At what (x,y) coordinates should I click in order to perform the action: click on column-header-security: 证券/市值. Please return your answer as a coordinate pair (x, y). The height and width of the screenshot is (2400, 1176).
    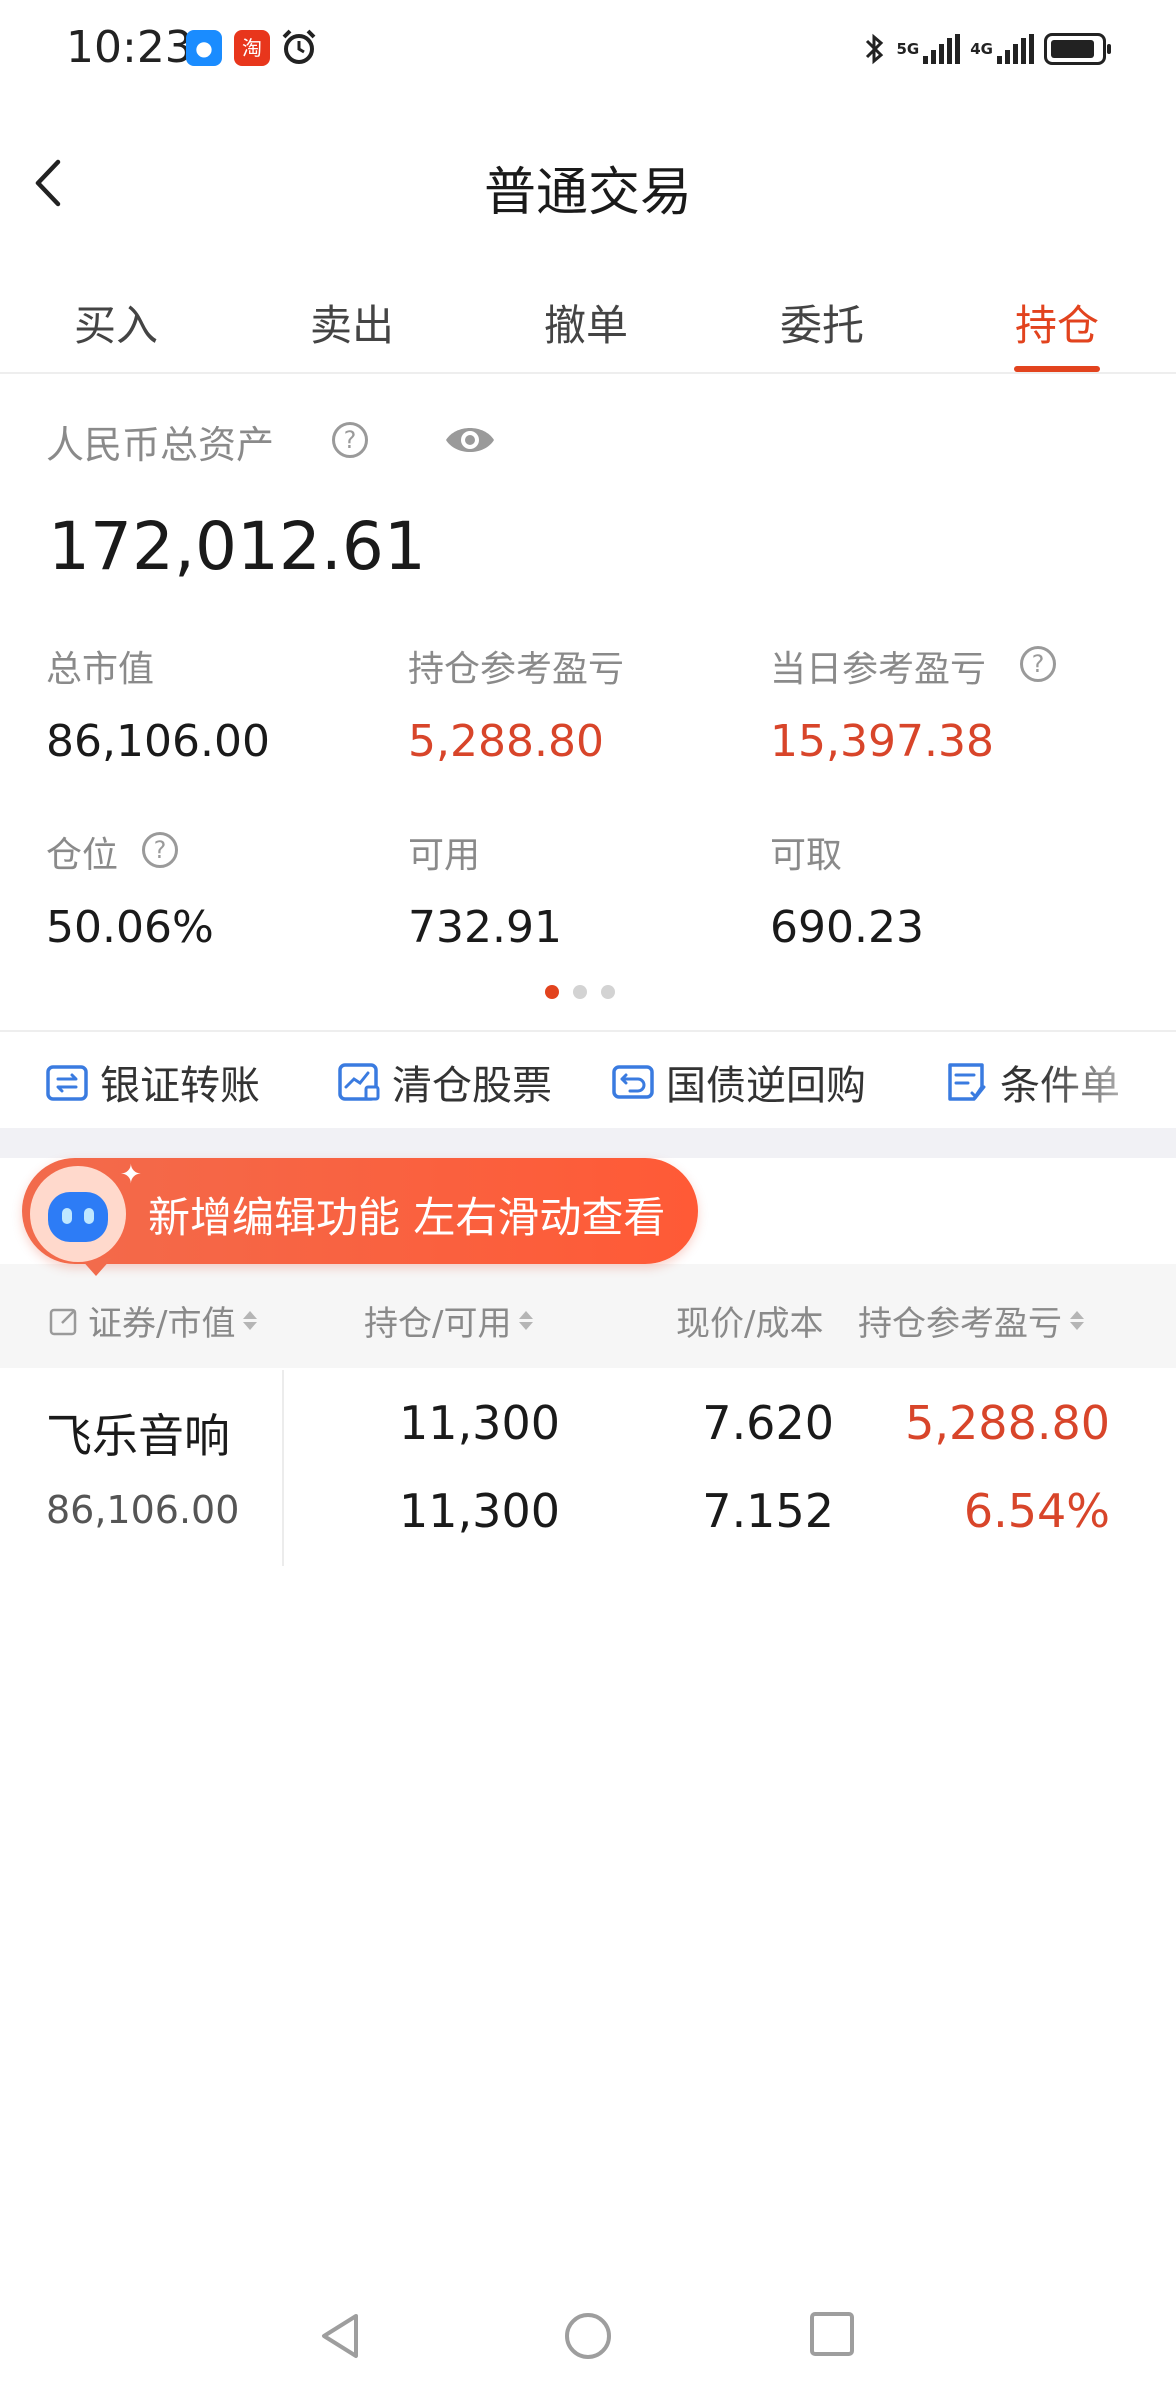
    Looking at the image, I should click on (153, 1320).